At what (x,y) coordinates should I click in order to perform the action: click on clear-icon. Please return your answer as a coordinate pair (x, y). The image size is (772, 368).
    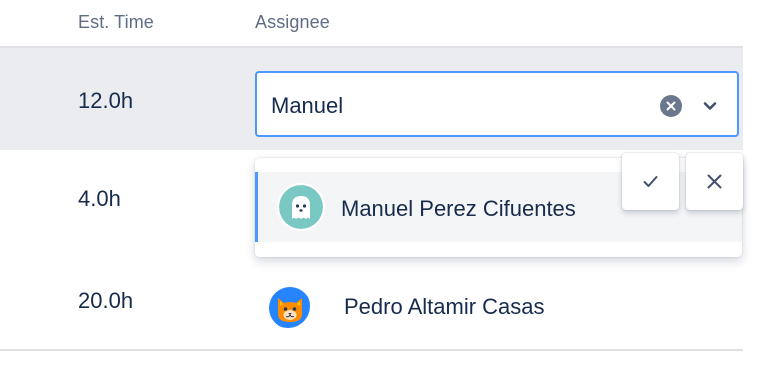
    Looking at the image, I should click on (671, 106).